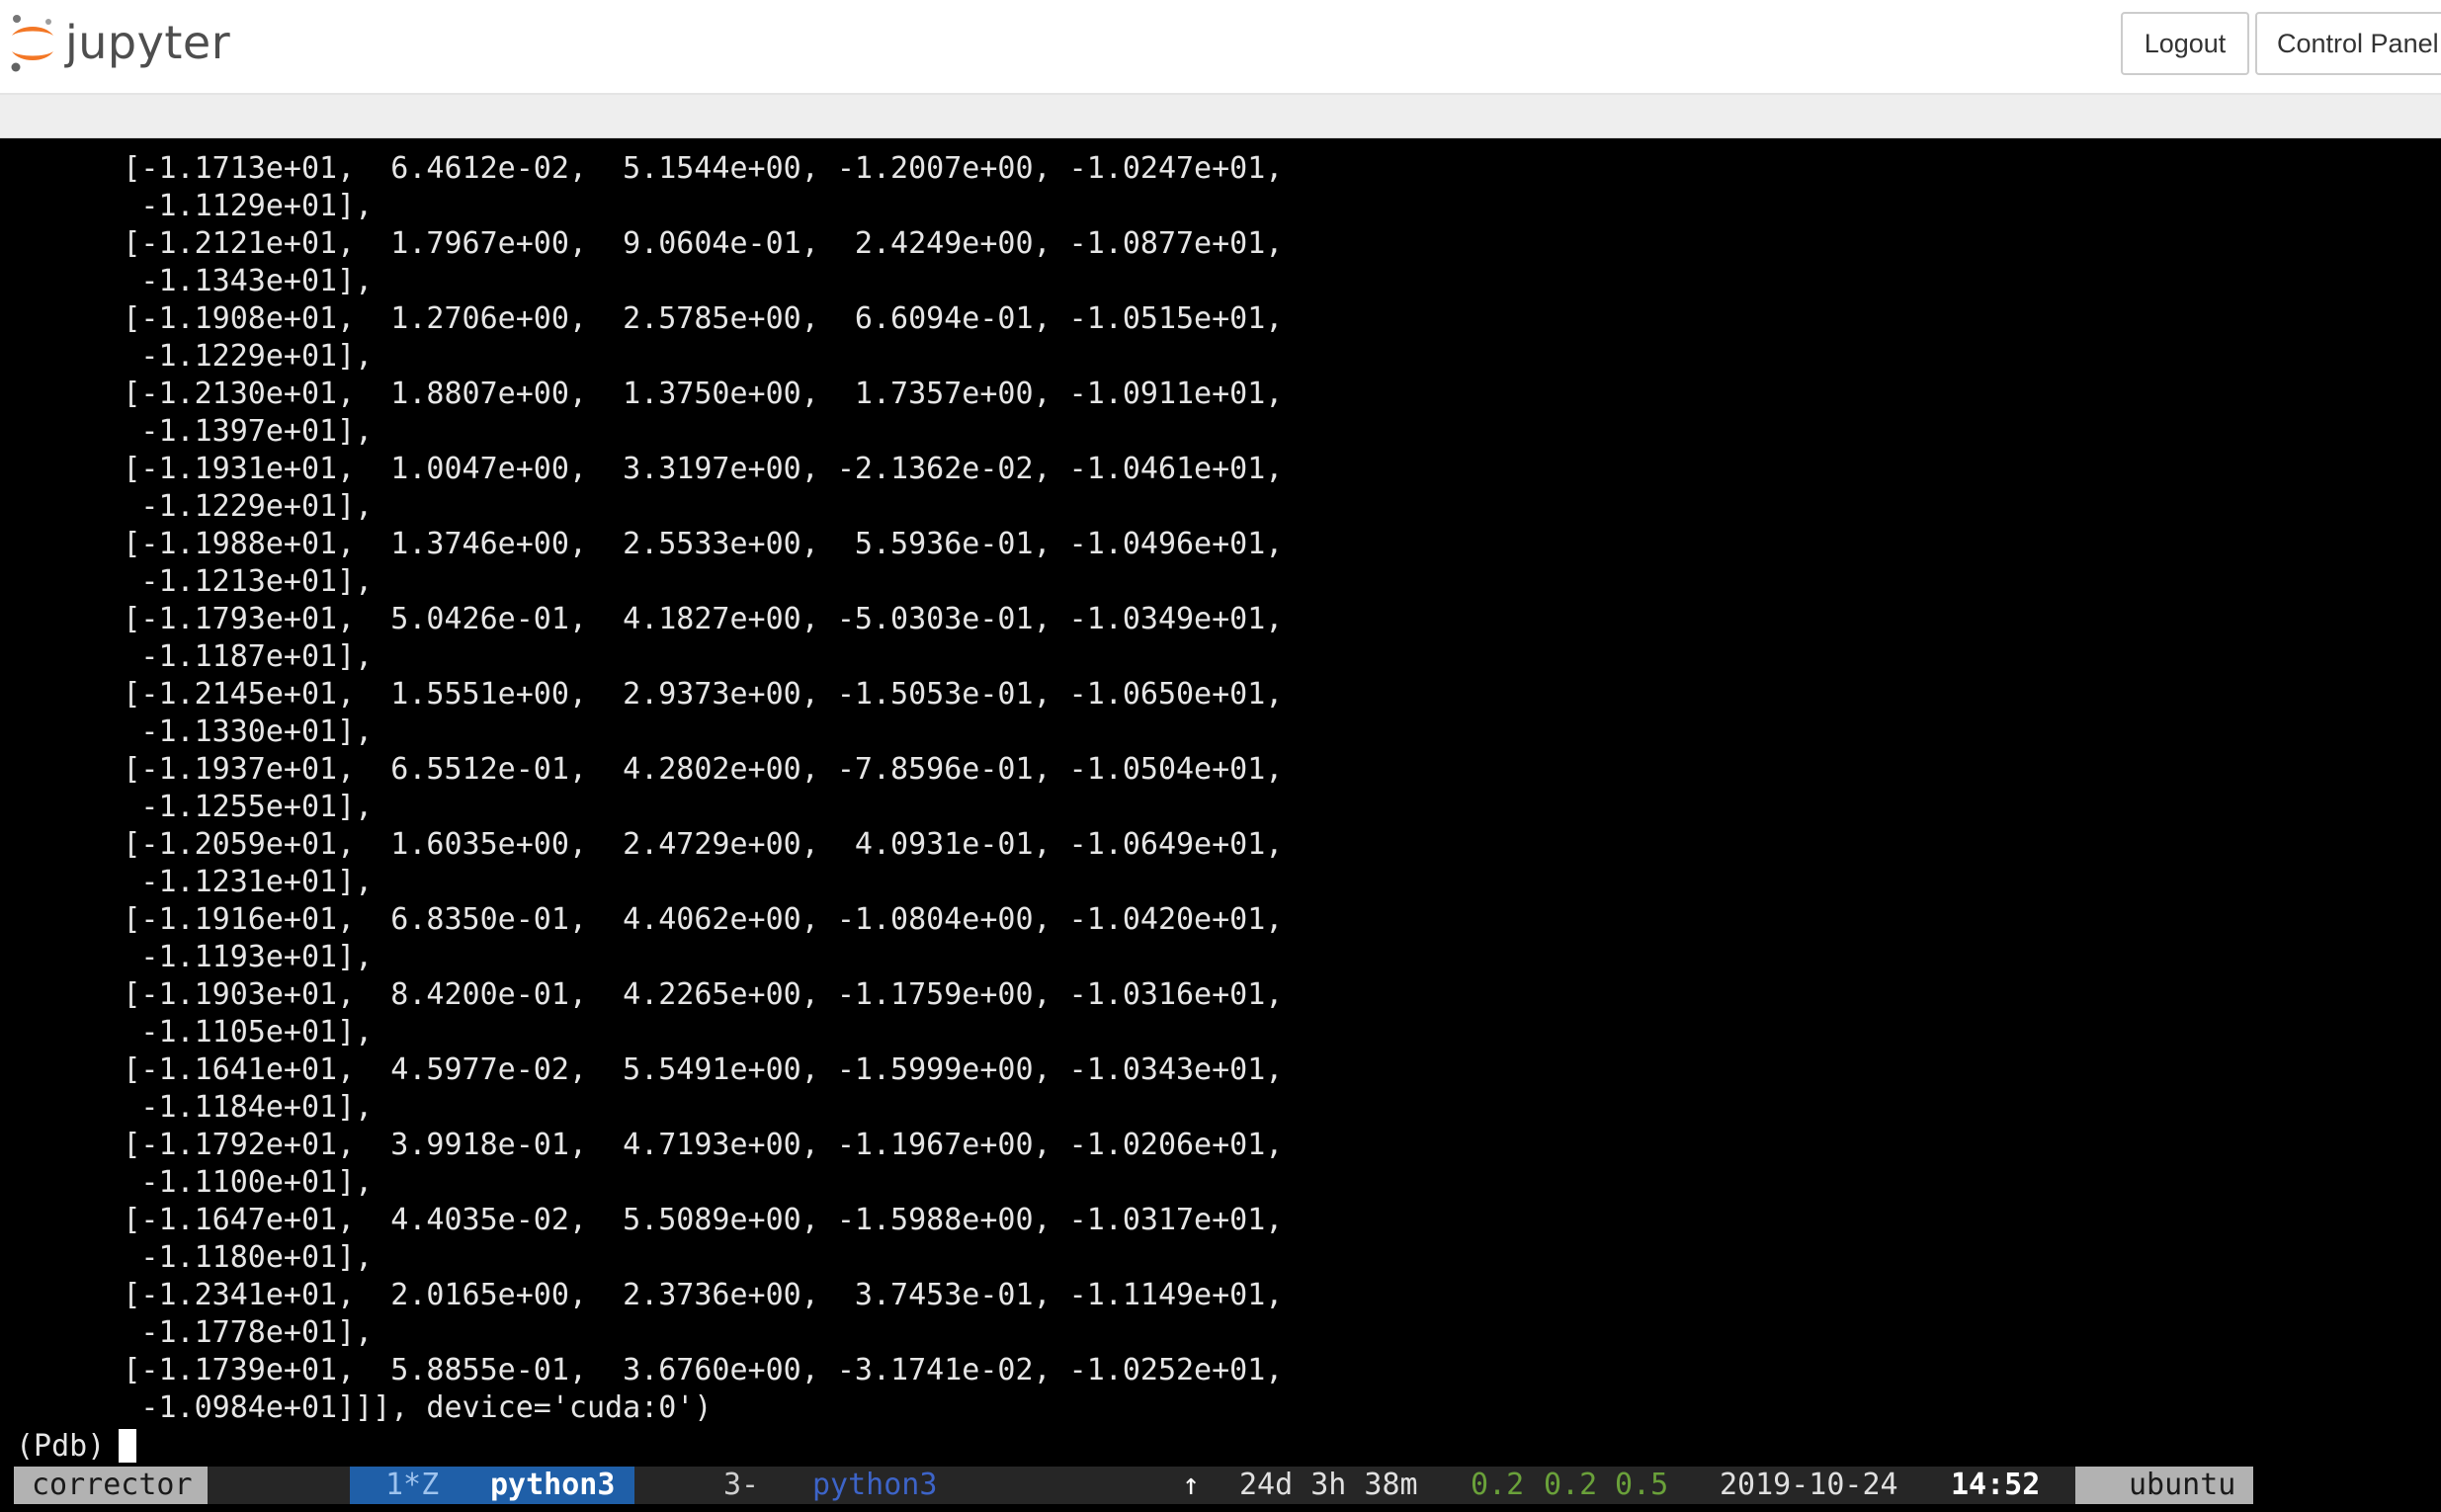  I want to click on inactive-window-name: python3, so click(874, 1485).